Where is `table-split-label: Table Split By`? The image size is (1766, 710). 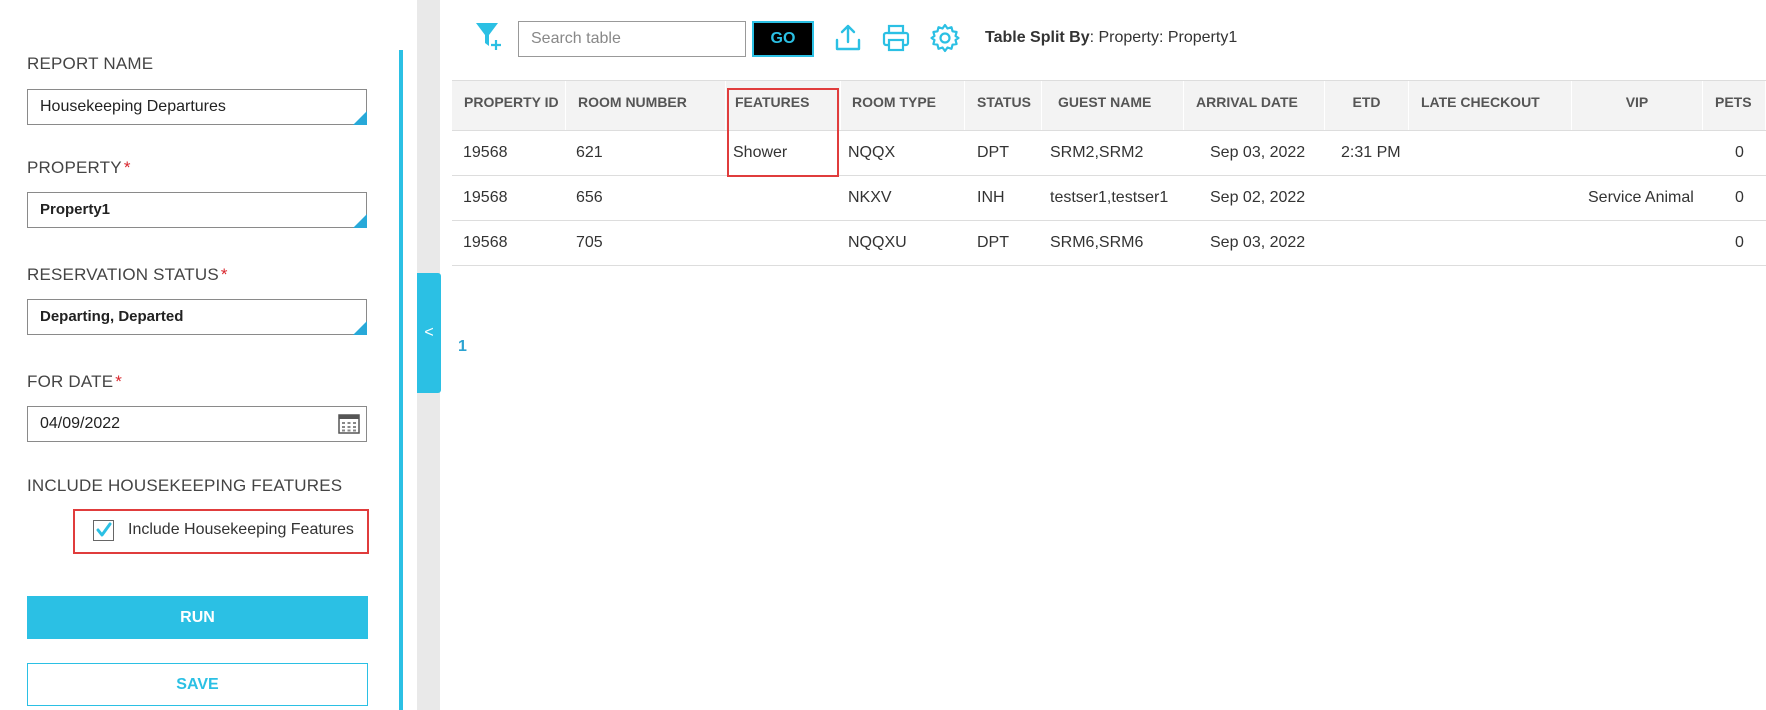
table-split-label: Table Split By is located at coordinates (1037, 37).